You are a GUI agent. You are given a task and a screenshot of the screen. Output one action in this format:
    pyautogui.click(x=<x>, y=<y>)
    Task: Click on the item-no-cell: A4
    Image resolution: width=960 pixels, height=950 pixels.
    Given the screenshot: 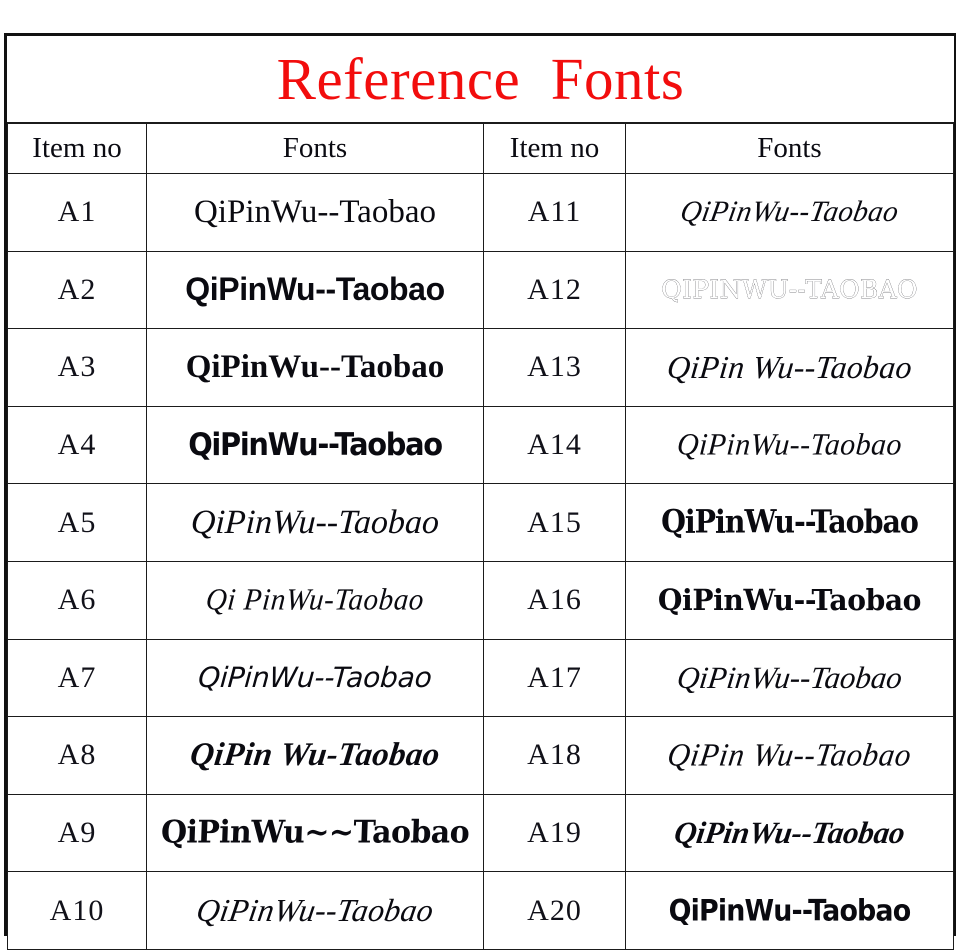 What is the action you would take?
    pyautogui.click(x=77, y=445)
    